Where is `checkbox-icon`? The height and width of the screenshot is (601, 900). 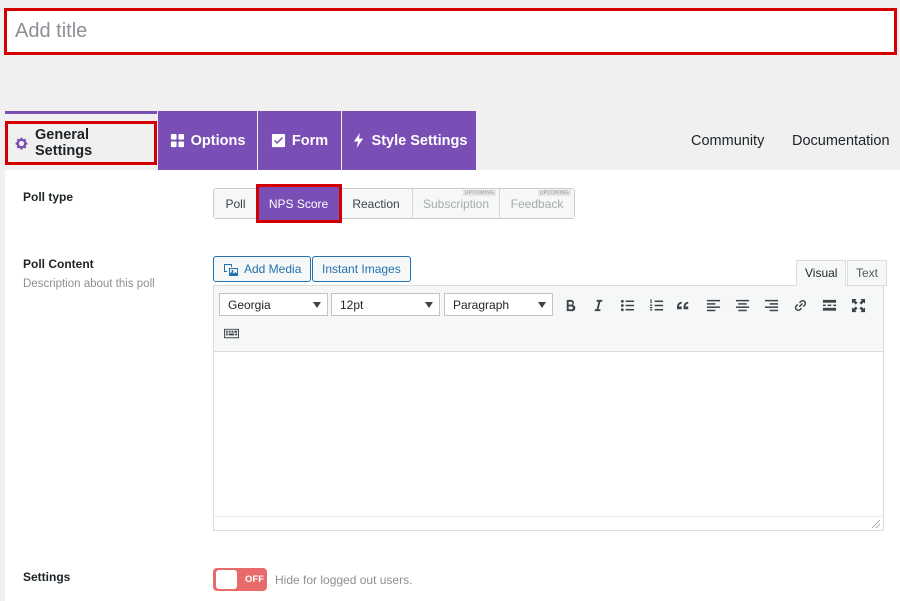
checkbox-icon is located at coordinates (278, 140).